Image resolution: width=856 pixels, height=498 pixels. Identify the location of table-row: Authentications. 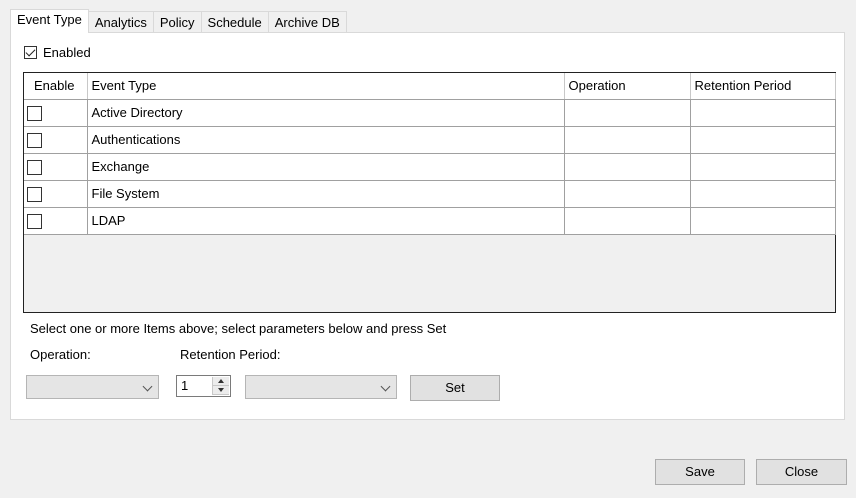
(430, 140).